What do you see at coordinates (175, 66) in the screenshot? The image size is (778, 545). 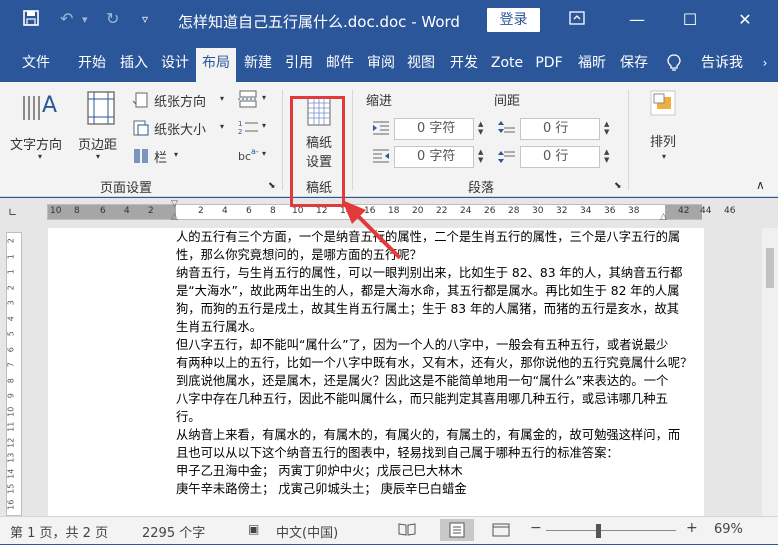 I see `tab-design: 设计` at bounding box center [175, 66].